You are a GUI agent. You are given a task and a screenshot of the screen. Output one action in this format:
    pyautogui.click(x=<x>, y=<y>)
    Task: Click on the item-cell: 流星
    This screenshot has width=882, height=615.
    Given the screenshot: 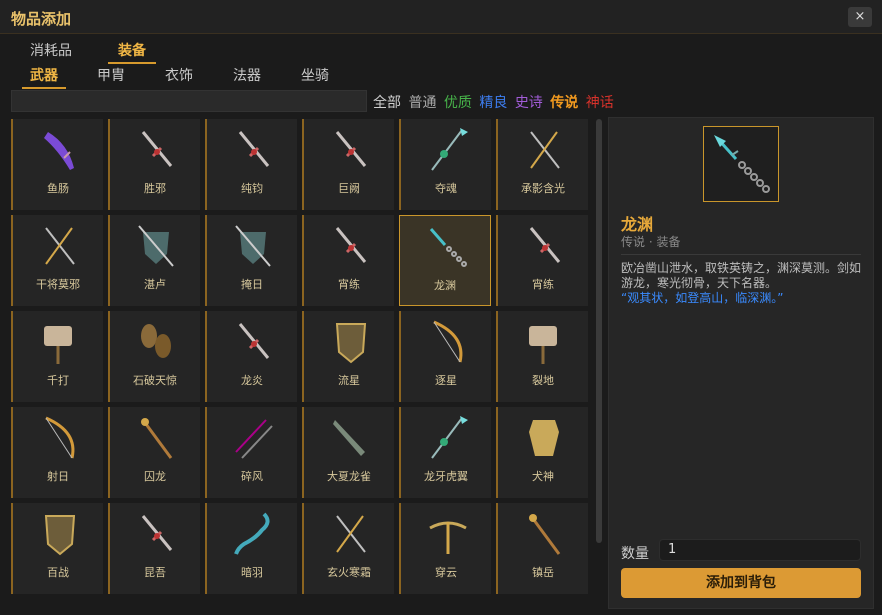 What is the action you would take?
    pyautogui.click(x=348, y=356)
    